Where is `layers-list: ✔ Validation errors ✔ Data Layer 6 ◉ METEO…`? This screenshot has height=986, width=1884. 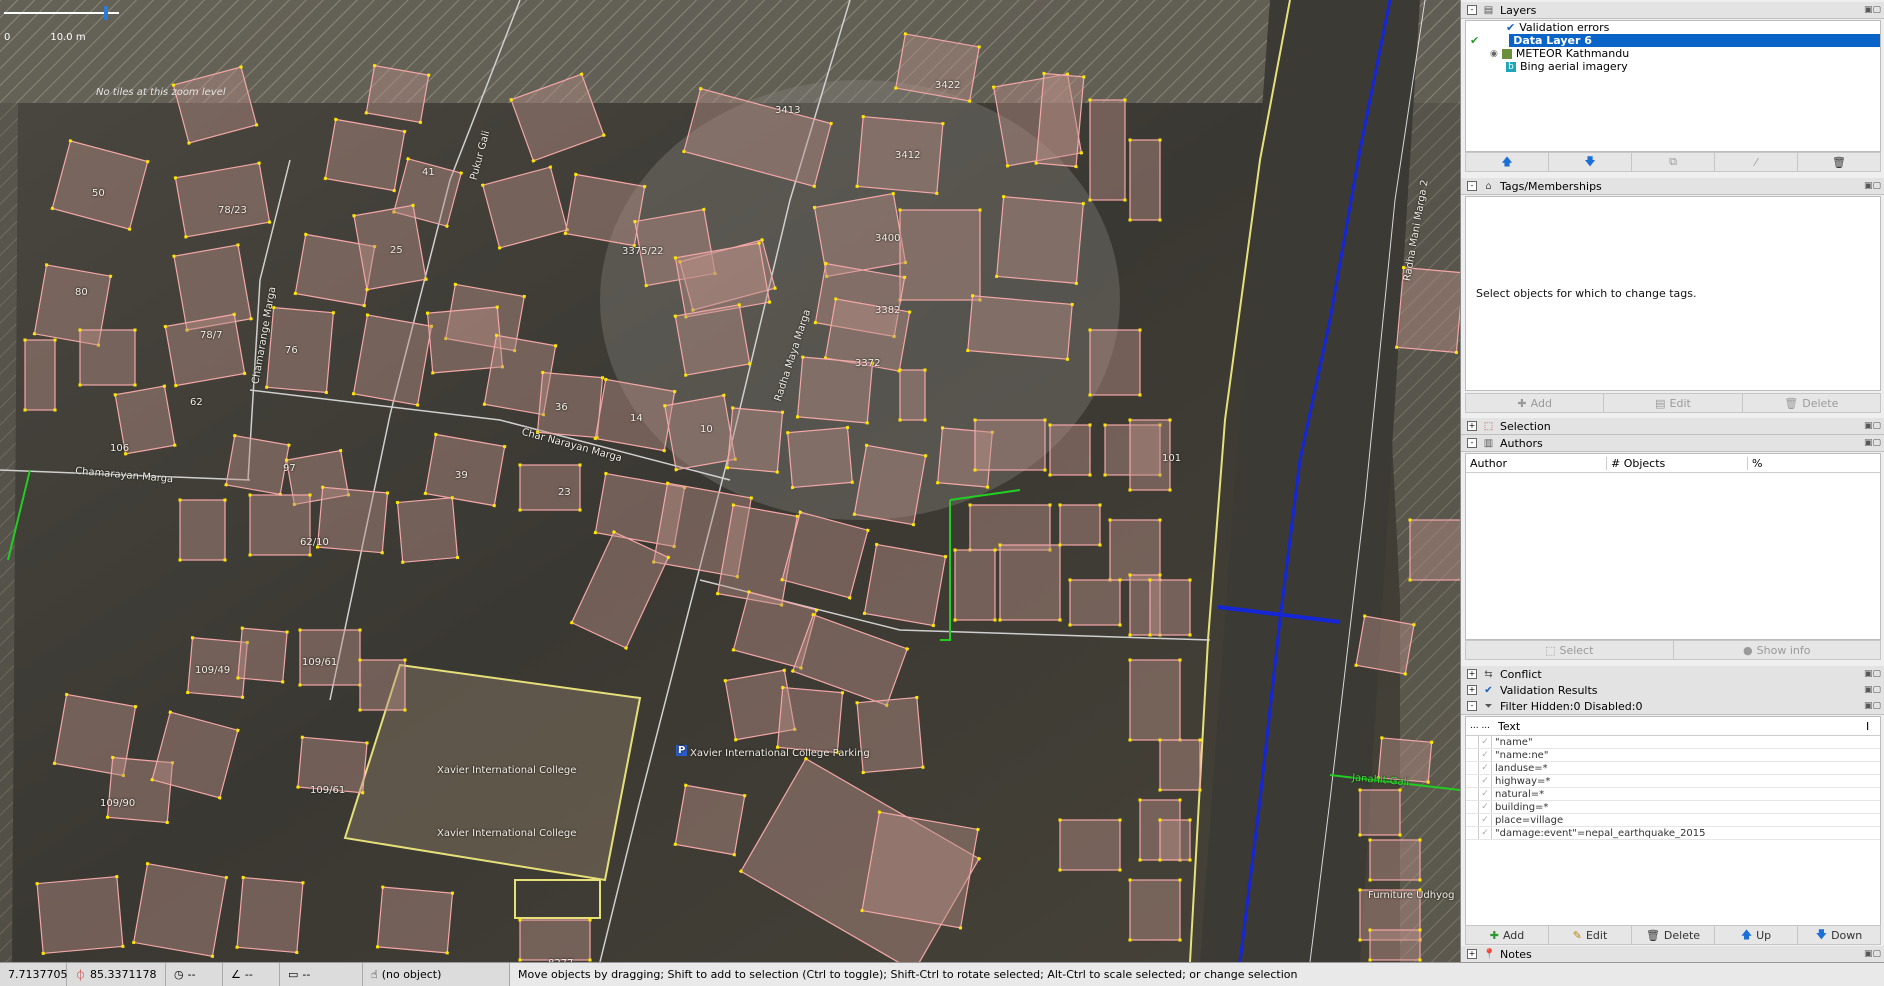
layers-list: ✔ Validation errors ✔ Data Layer 6 ◉ METEO… is located at coordinates (1673, 86).